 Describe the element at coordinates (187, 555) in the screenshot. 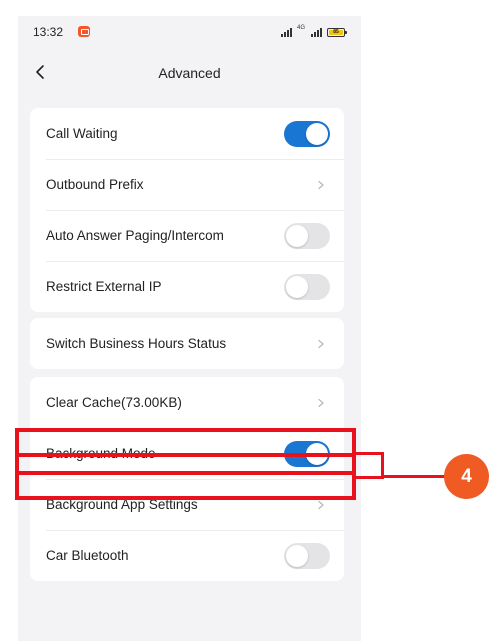

I see `setting-row-car-bluetooth: Car Bluetooth` at that location.